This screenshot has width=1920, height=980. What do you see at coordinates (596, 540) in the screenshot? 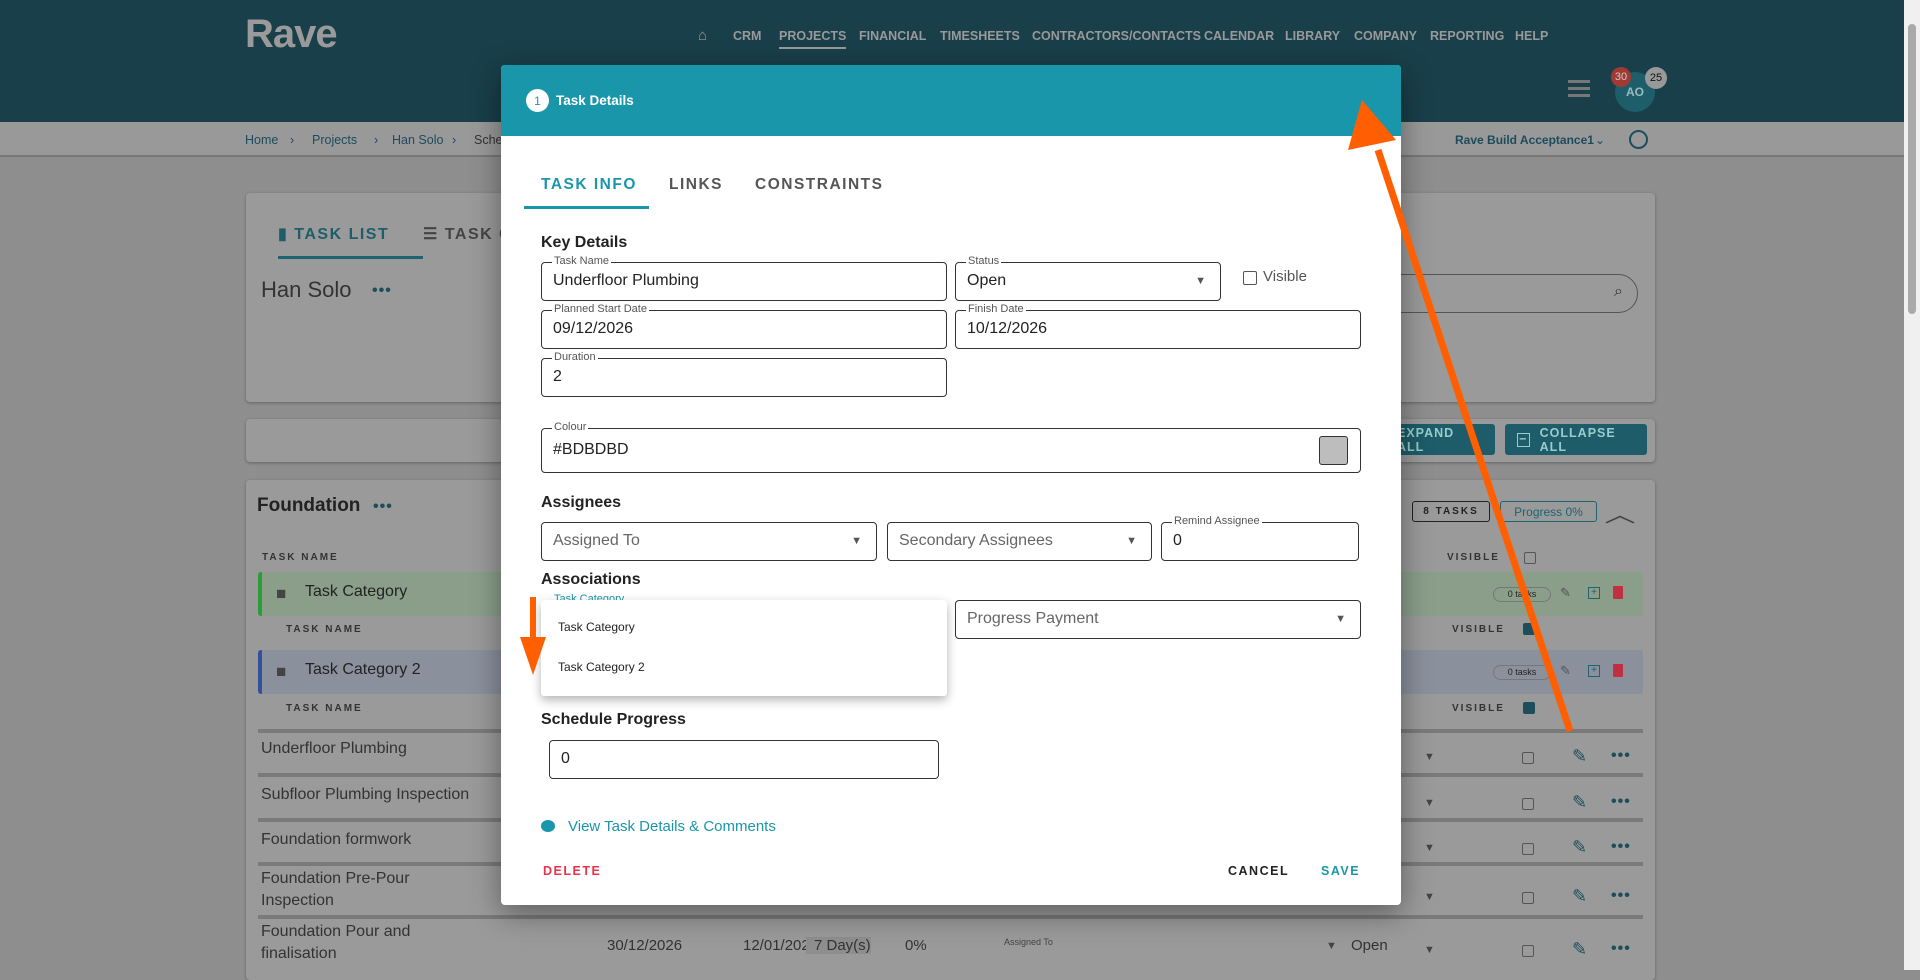
I see `placeholder: Assigned To` at bounding box center [596, 540].